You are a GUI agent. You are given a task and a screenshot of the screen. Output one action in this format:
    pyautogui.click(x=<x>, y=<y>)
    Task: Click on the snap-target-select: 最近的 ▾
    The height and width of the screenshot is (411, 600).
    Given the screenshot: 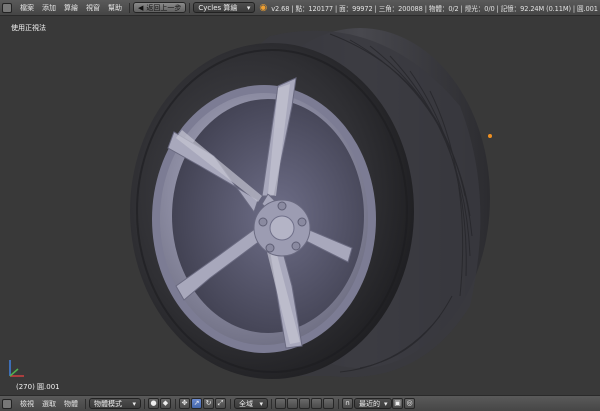 What is the action you would take?
    pyautogui.click(x=373, y=403)
    